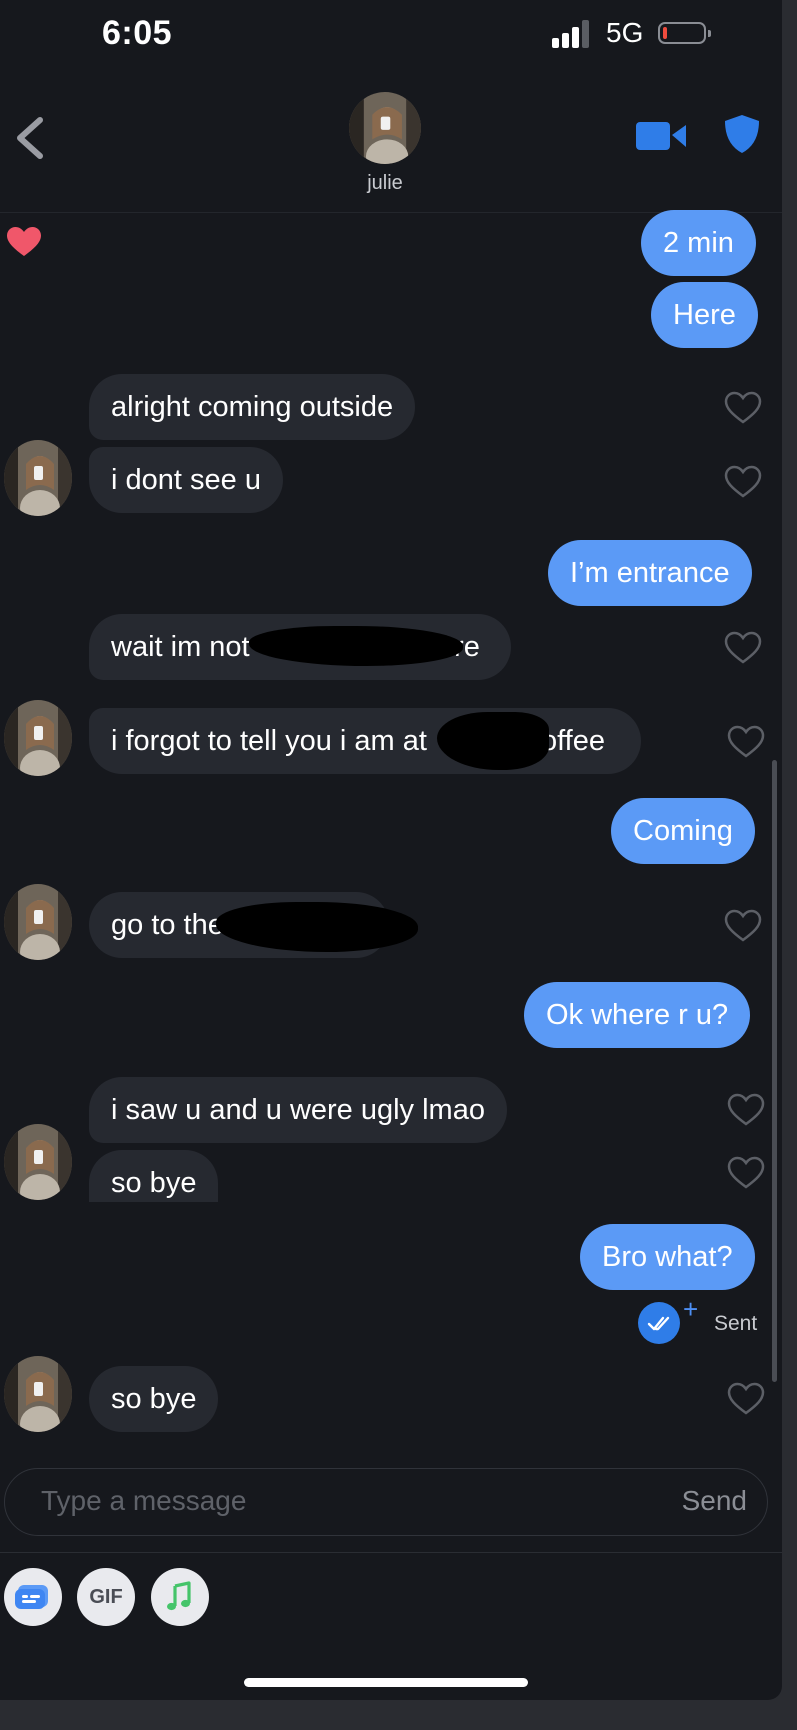  I want to click on chat-card-icon, so click(31, 1597).